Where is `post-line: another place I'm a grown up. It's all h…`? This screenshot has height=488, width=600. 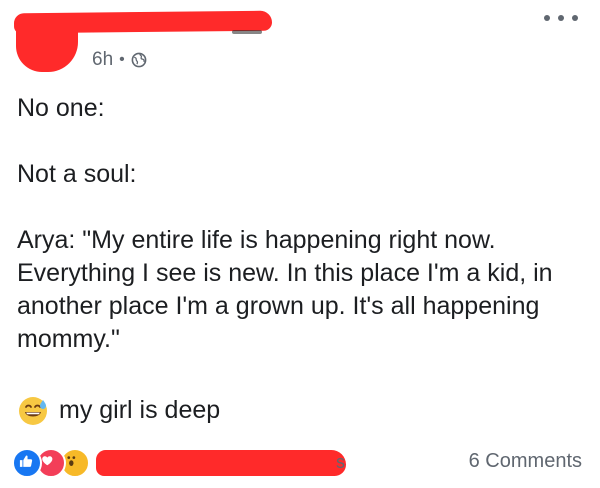 post-line: another place I'm a grown up. It's all h… is located at coordinates (278, 306).